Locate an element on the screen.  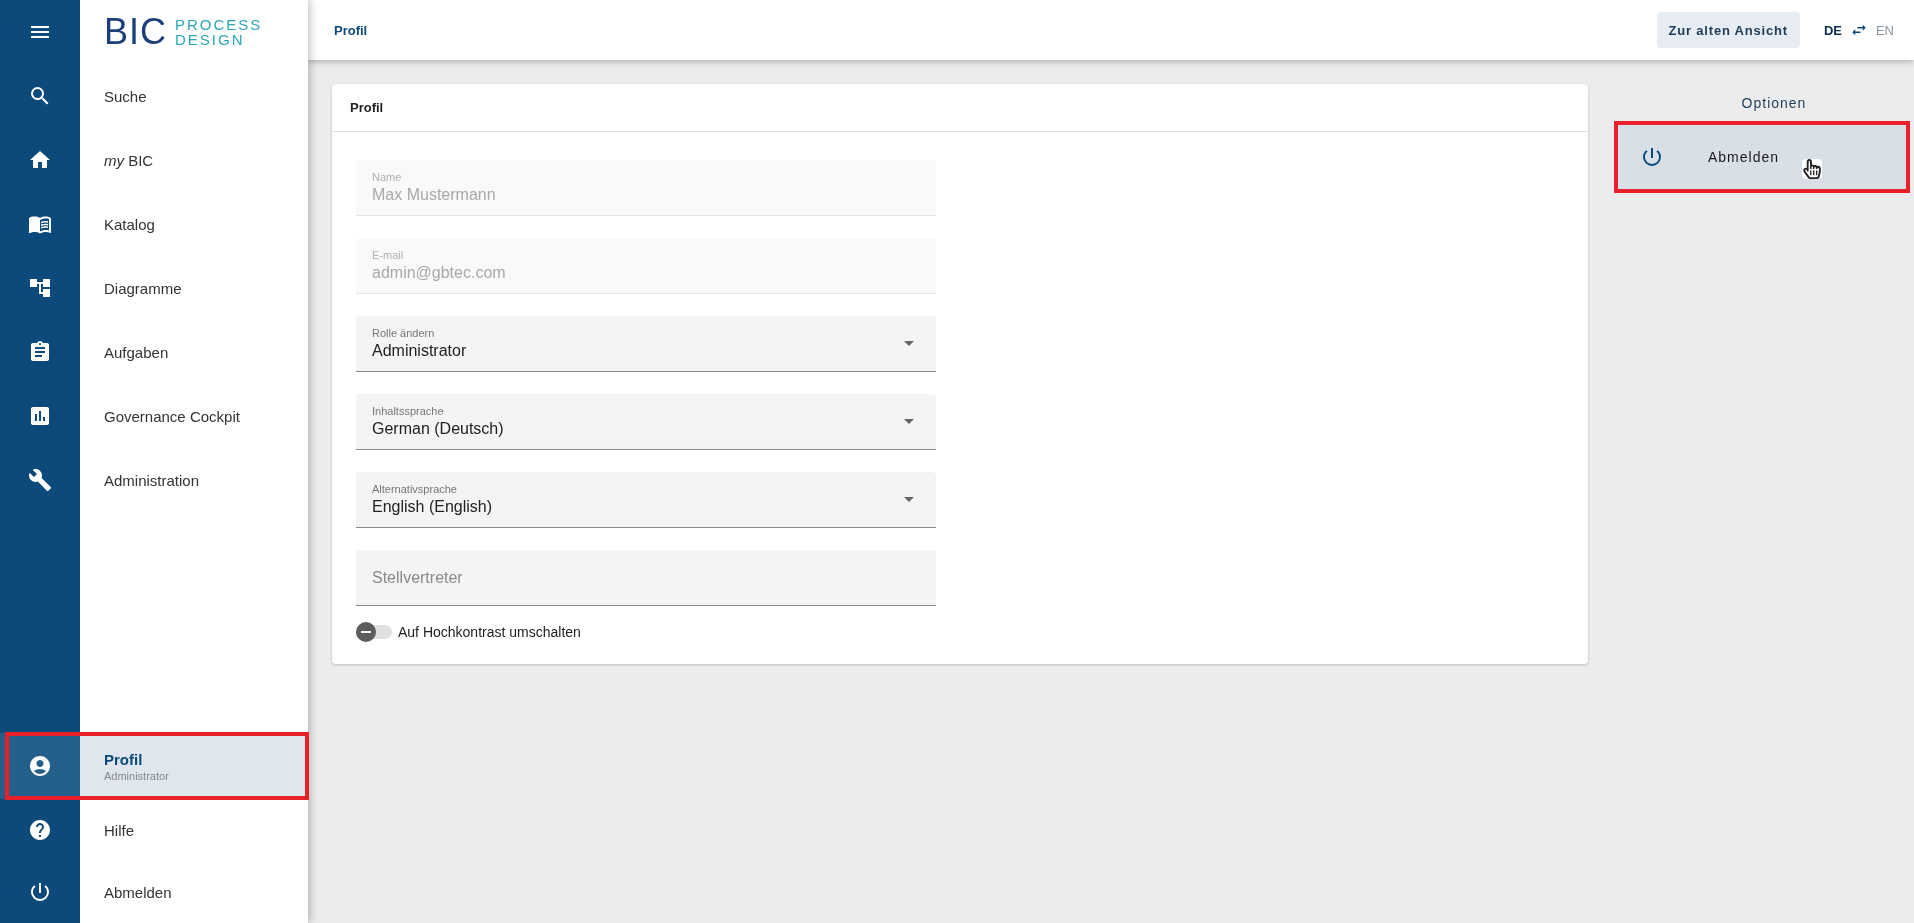
contrast-switch is located at coordinates (374, 632).